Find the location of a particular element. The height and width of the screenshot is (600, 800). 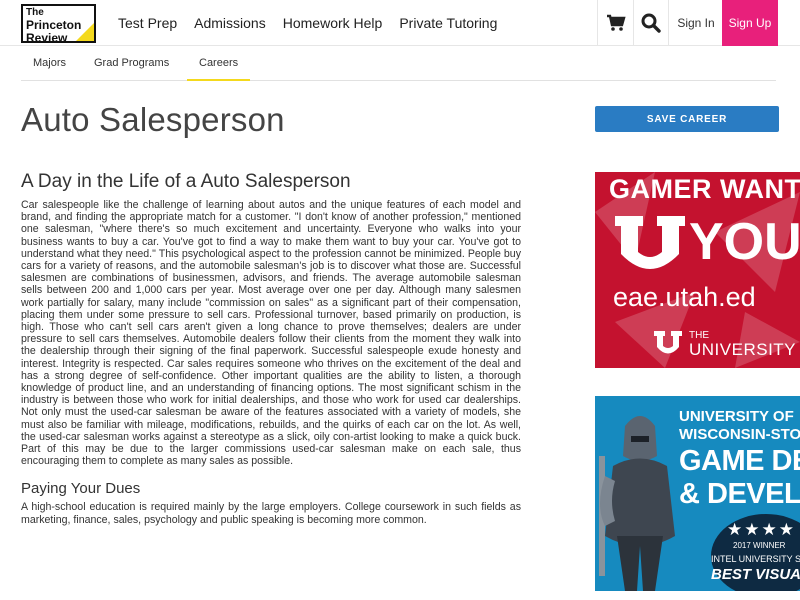

sign-in-link: Sign In is located at coordinates (696, 23).